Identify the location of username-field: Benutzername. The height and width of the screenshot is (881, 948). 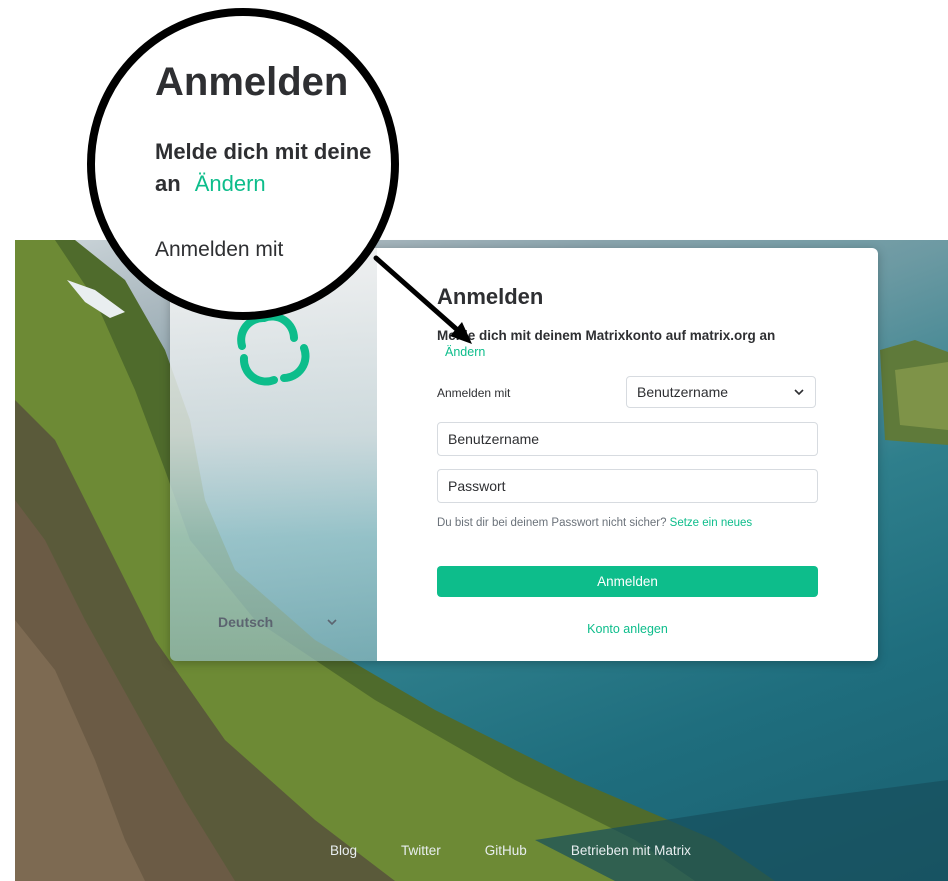
(627, 439).